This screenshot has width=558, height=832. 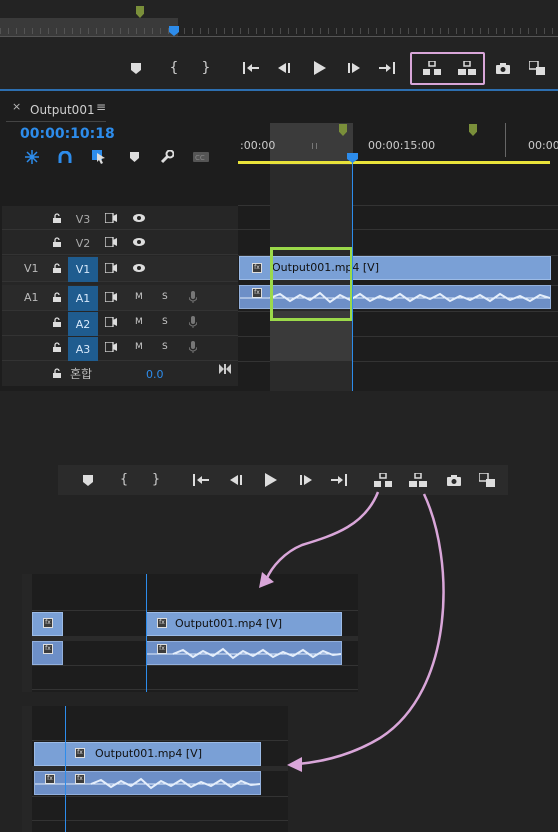 I want to click on work-area-bar, so click(x=394, y=162).